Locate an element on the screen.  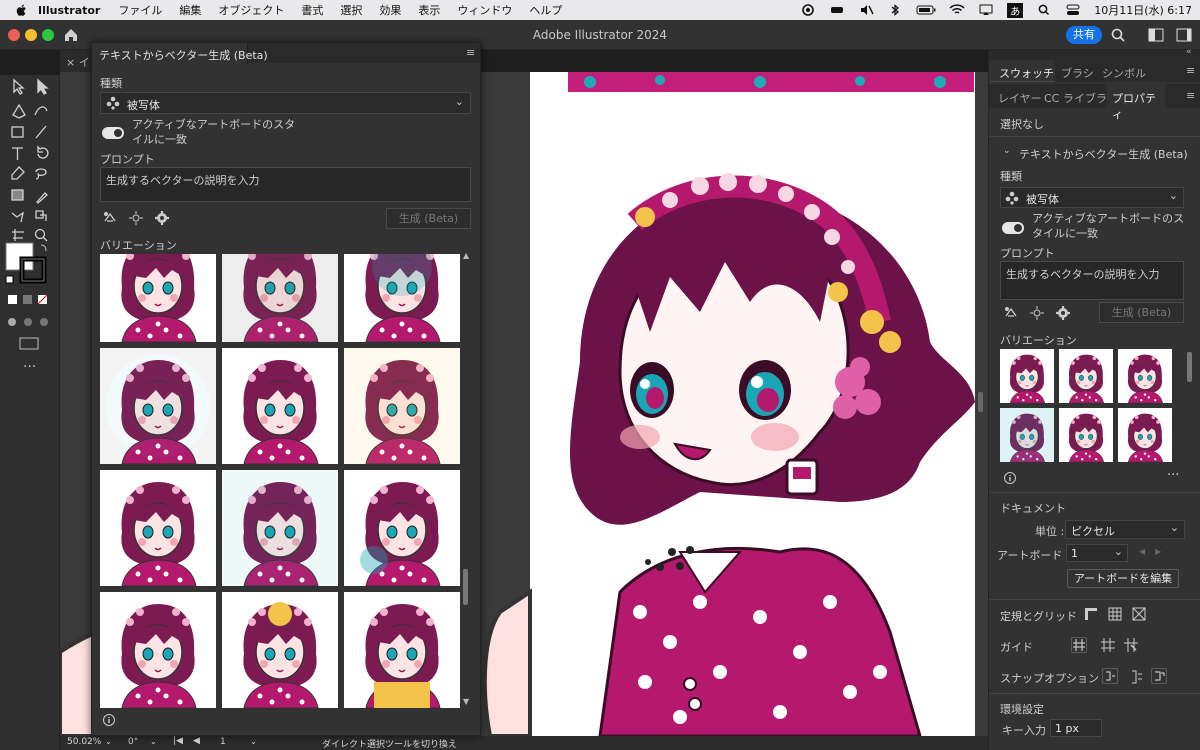
menu-window: ウィンドウ is located at coordinates (484, 10).